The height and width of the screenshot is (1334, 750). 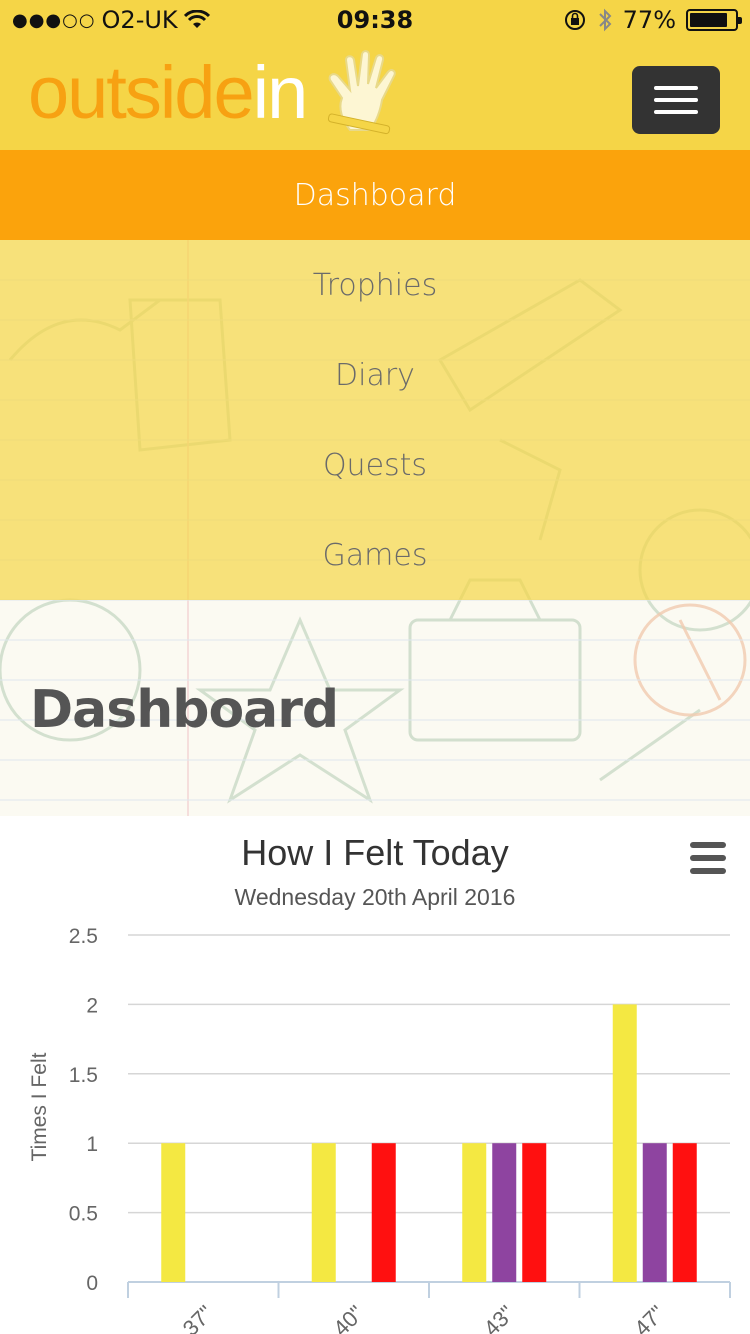 I want to click on bluetooth-icon, so click(x=605, y=20).